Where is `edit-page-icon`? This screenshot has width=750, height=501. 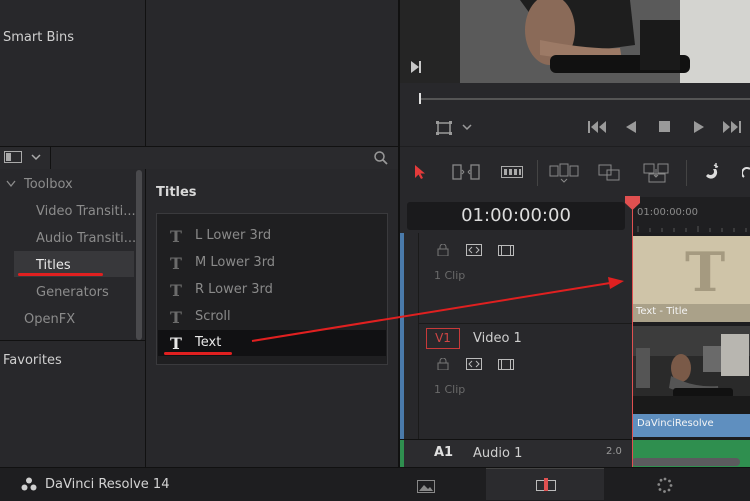 edit-page-icon is located at coordinates (546, 485).